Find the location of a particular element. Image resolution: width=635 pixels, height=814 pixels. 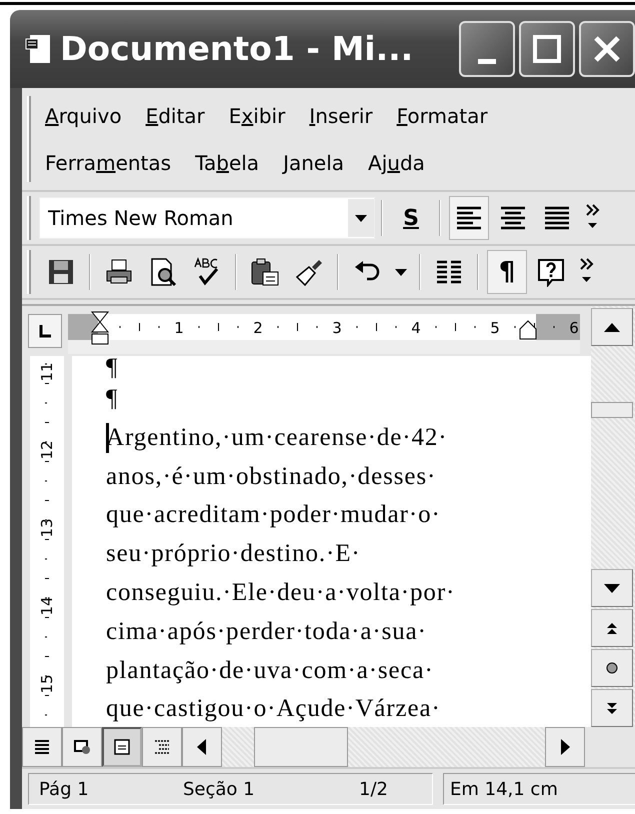

menu-item: Exibir is located at coordinates (257, 115).